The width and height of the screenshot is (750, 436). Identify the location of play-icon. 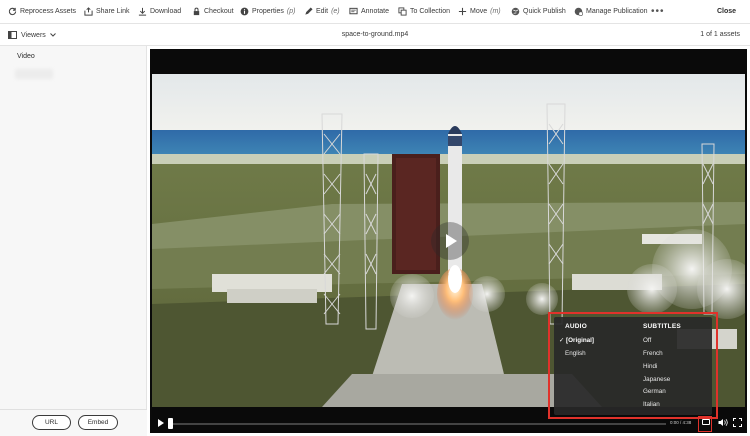
(161, 423).